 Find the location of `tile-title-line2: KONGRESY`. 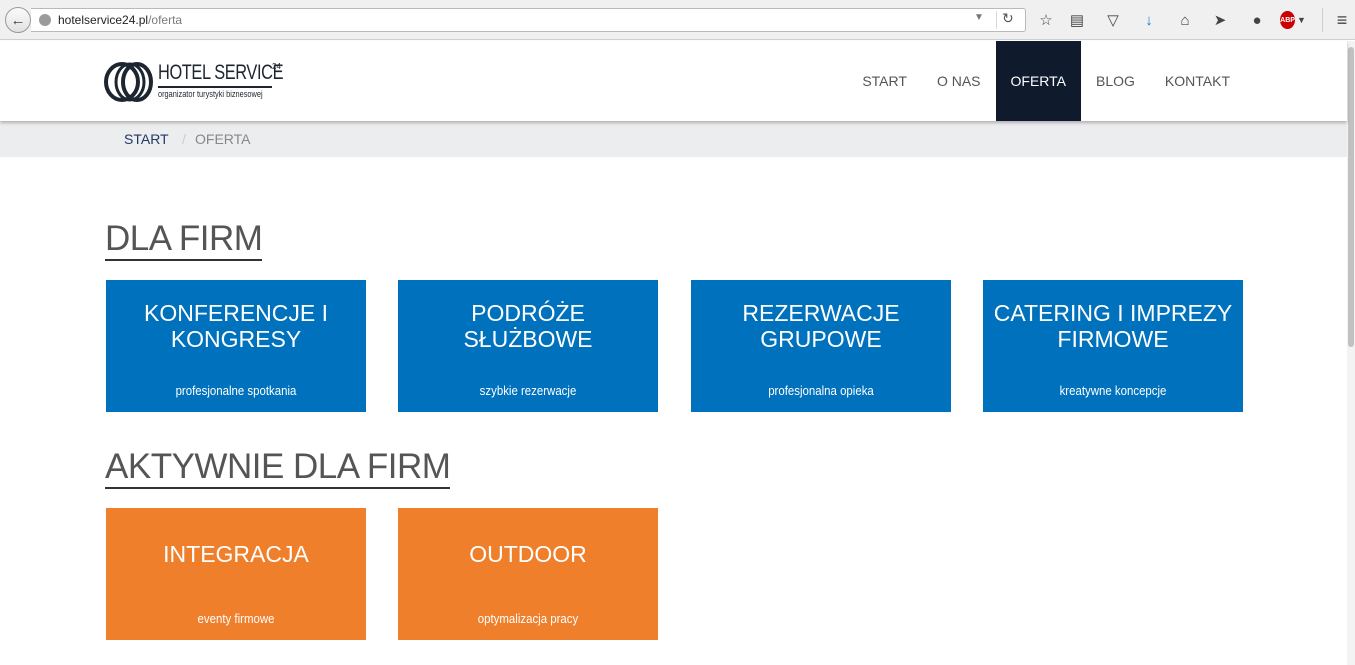

tile-title-line2: KONGRESY is located at coordinates (236, 339).